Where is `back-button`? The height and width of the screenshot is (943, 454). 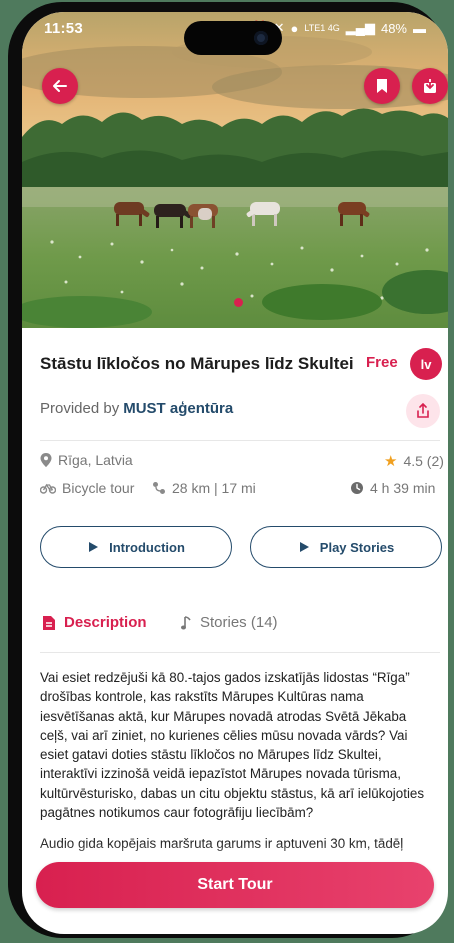
back-button is located at coordinates (60, 86).